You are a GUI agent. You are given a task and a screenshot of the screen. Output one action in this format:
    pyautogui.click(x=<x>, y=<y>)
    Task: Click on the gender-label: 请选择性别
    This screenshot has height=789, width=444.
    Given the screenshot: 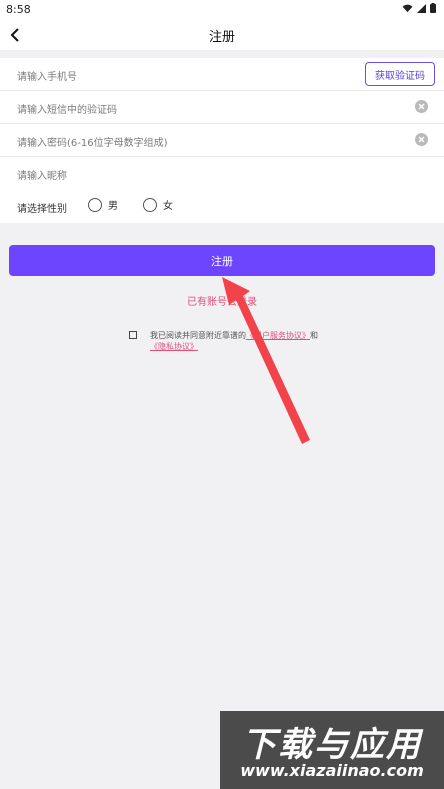 What is the action you would take?
    pyautogui.click(x=42, y=209)
    